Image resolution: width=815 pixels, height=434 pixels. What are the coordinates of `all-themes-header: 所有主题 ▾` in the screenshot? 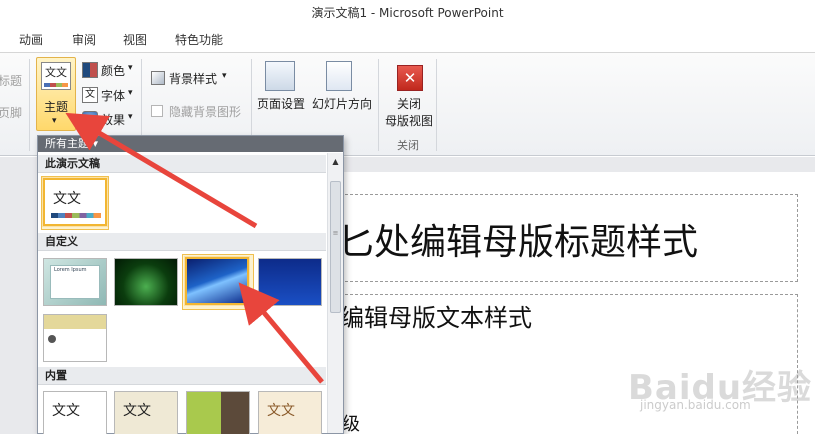 It's located at (190, 144).